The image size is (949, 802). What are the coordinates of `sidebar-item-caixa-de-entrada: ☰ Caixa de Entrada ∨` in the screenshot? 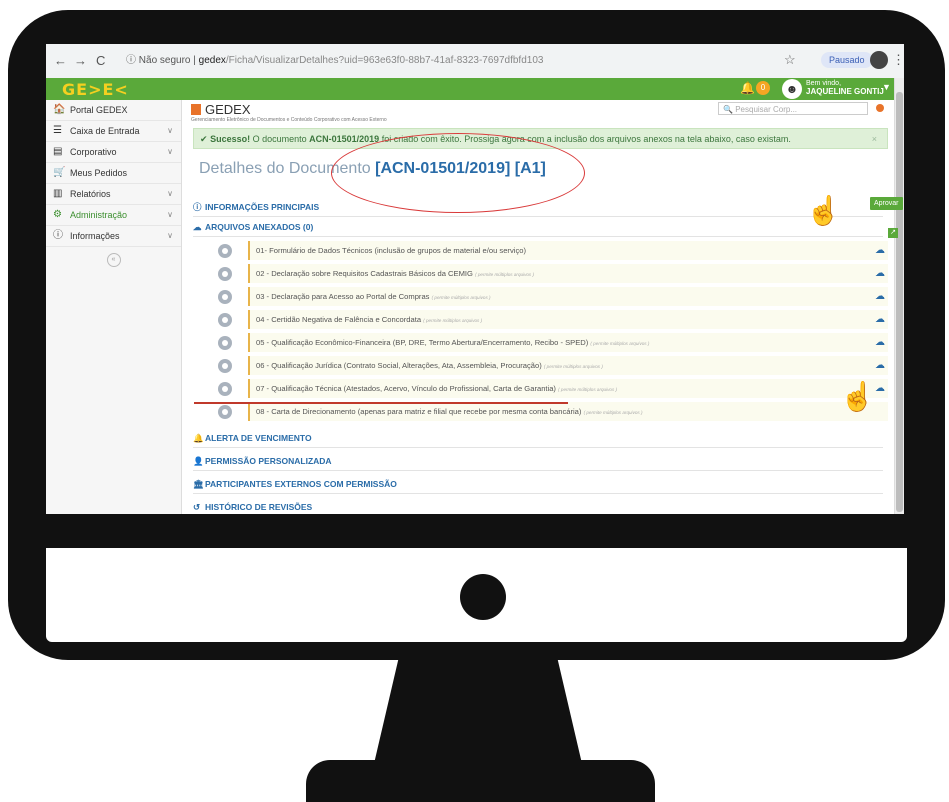 It's located at (113, 131).